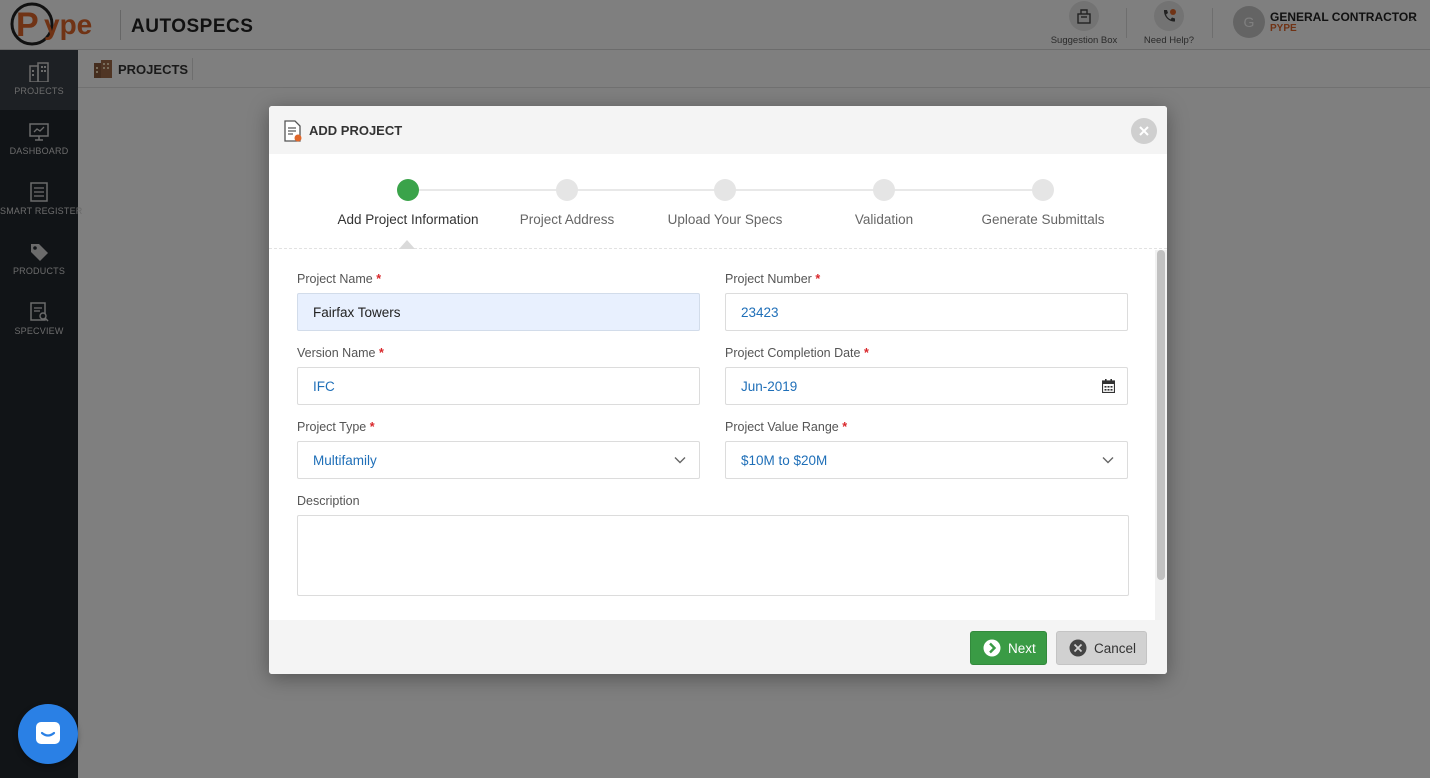 The height and width of the screenshot is (778, 1430). What do you see at coordinates (768, 279) in the screenshot?
I see `project-number-label-text: Project Number` at bounding box center [768, 279].